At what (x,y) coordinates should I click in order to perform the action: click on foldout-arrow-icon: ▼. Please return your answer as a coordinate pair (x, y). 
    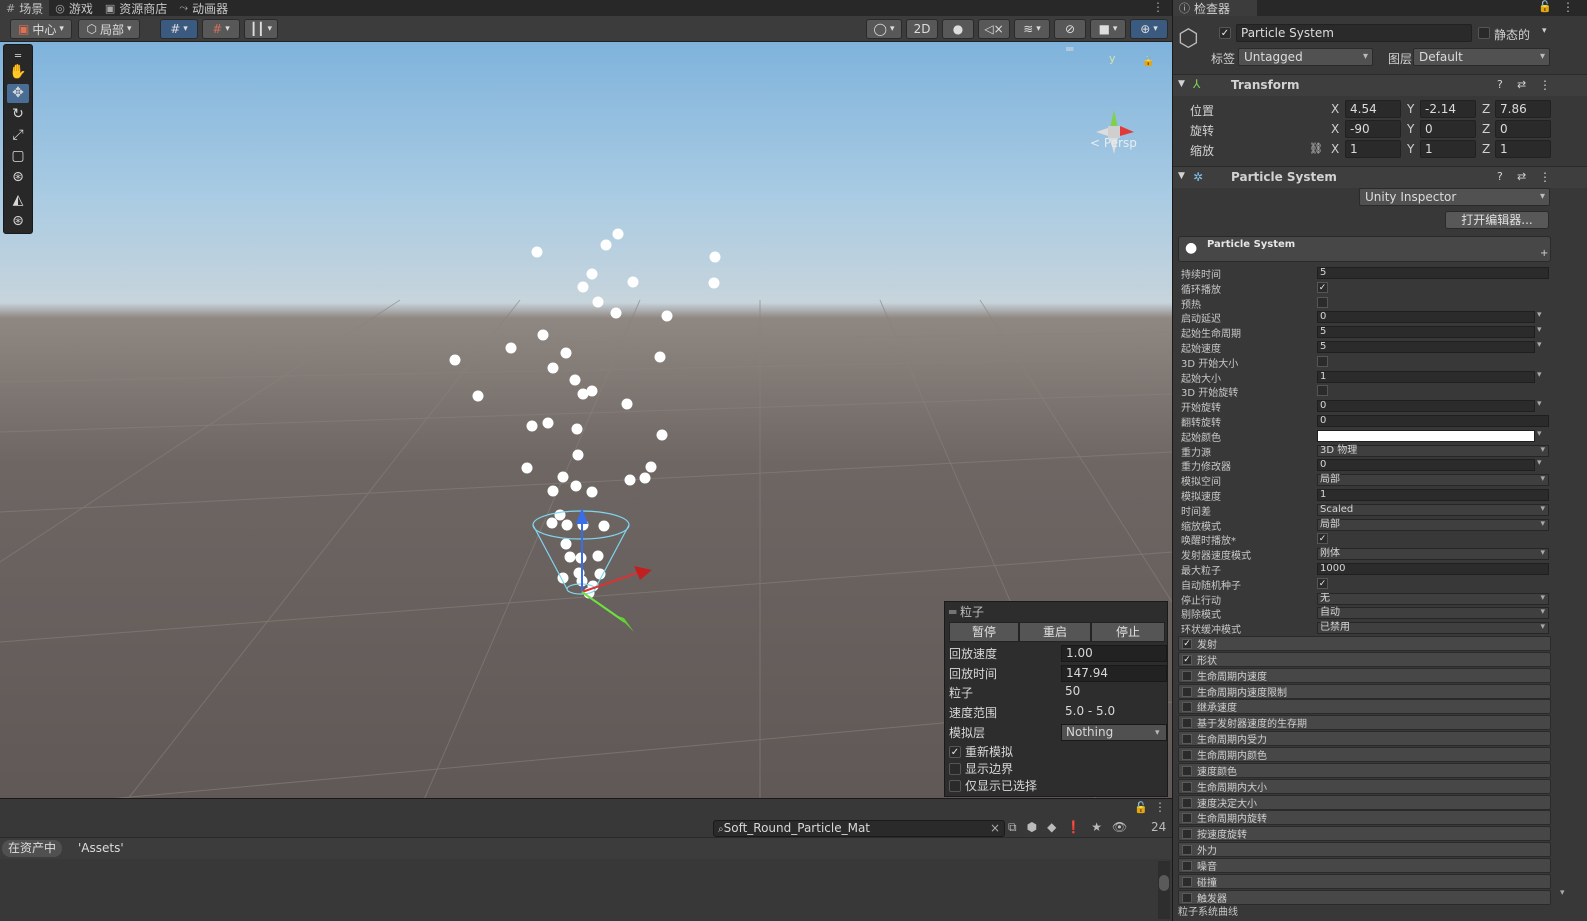
    Looking at the image, I should click on (1181, 84).